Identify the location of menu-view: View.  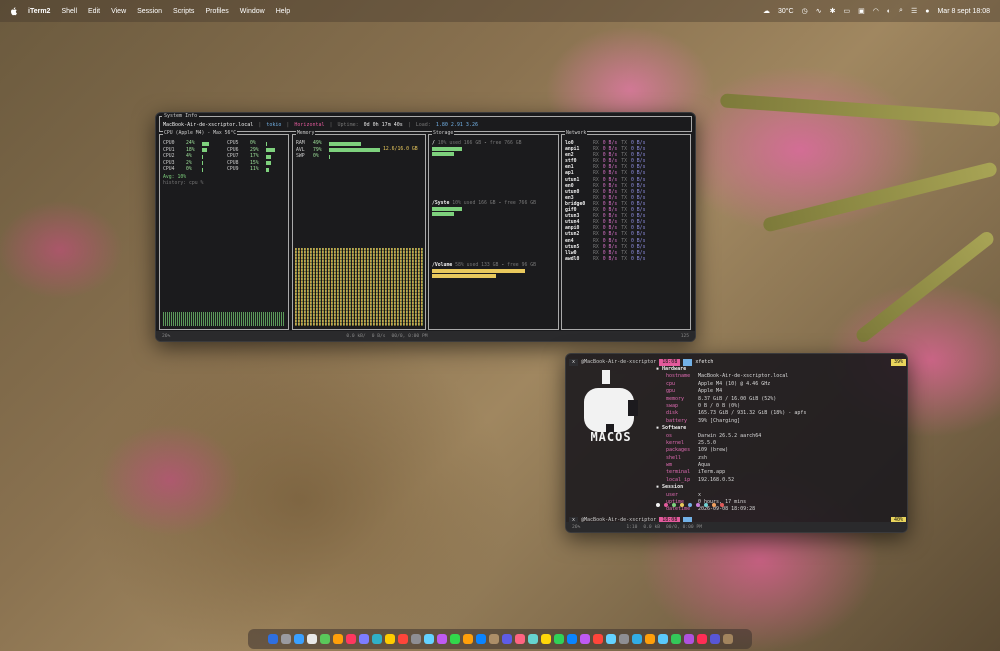
(118, 11).